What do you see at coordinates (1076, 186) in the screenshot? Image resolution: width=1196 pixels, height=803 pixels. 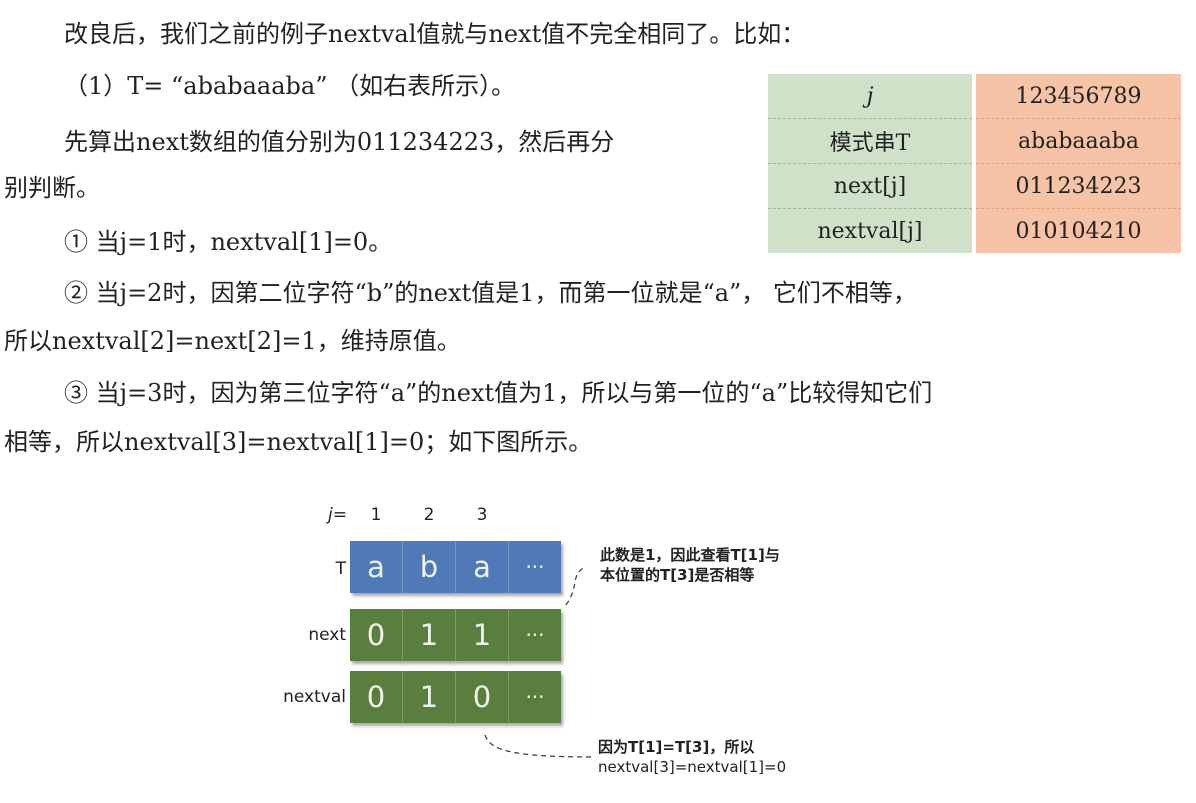 I see `table-value-cell: 011234223` at bounding box center [1076, 186].